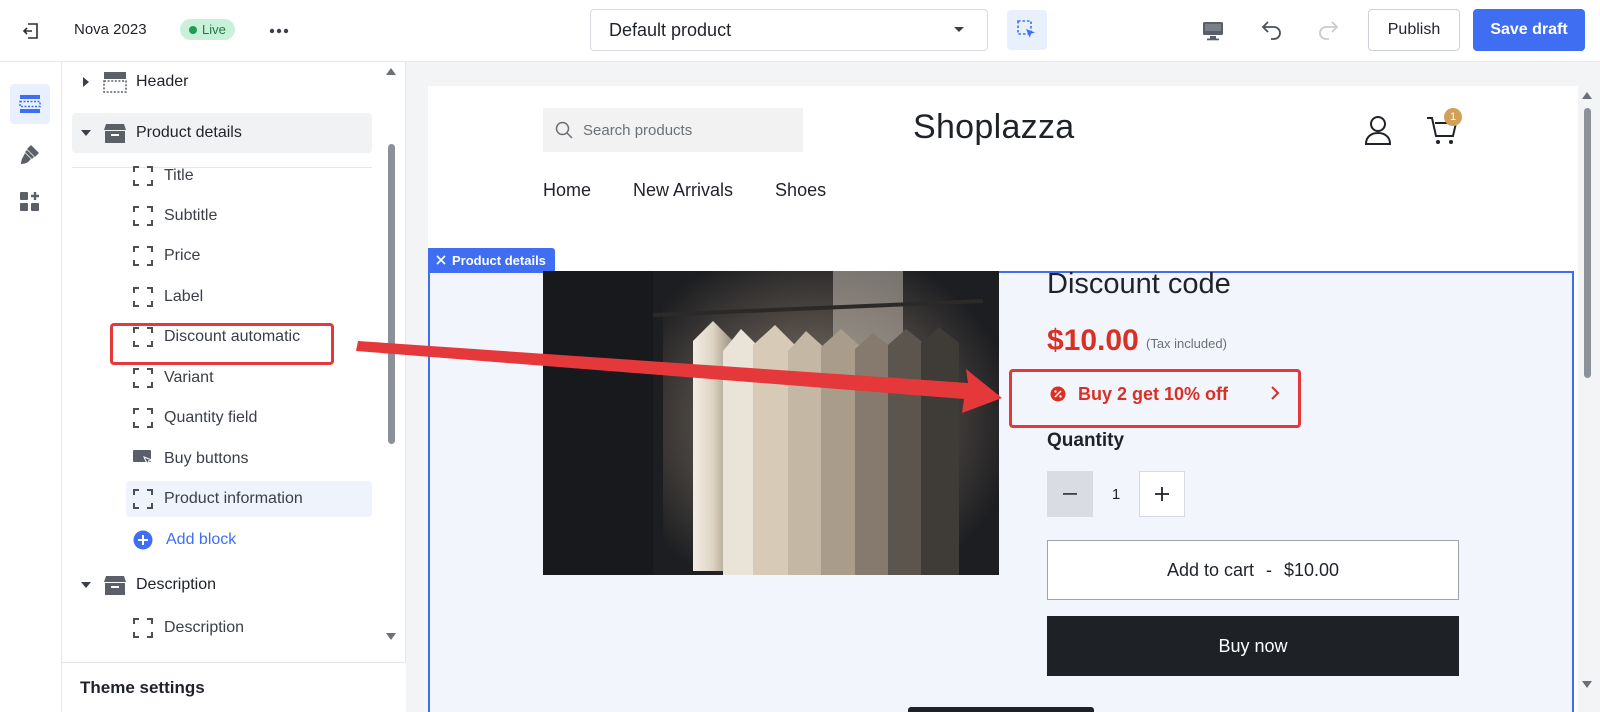 The width and height of the screenshot is (1600, 712). Describe the element at coordinates (1003, 127) in the screenshot. I see `store-brand: Shoplazza` at that location.